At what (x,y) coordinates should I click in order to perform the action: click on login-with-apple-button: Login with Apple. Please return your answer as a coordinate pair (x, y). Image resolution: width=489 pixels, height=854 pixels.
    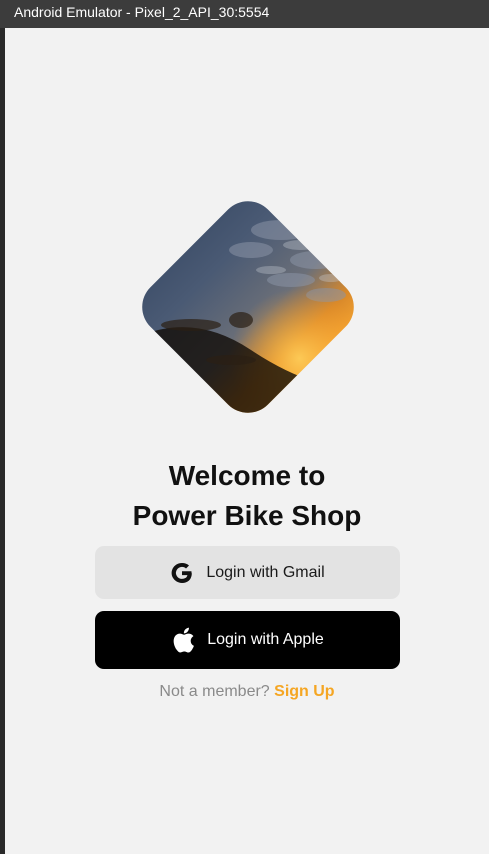
    Looking at the image, I should click on (247, 640).